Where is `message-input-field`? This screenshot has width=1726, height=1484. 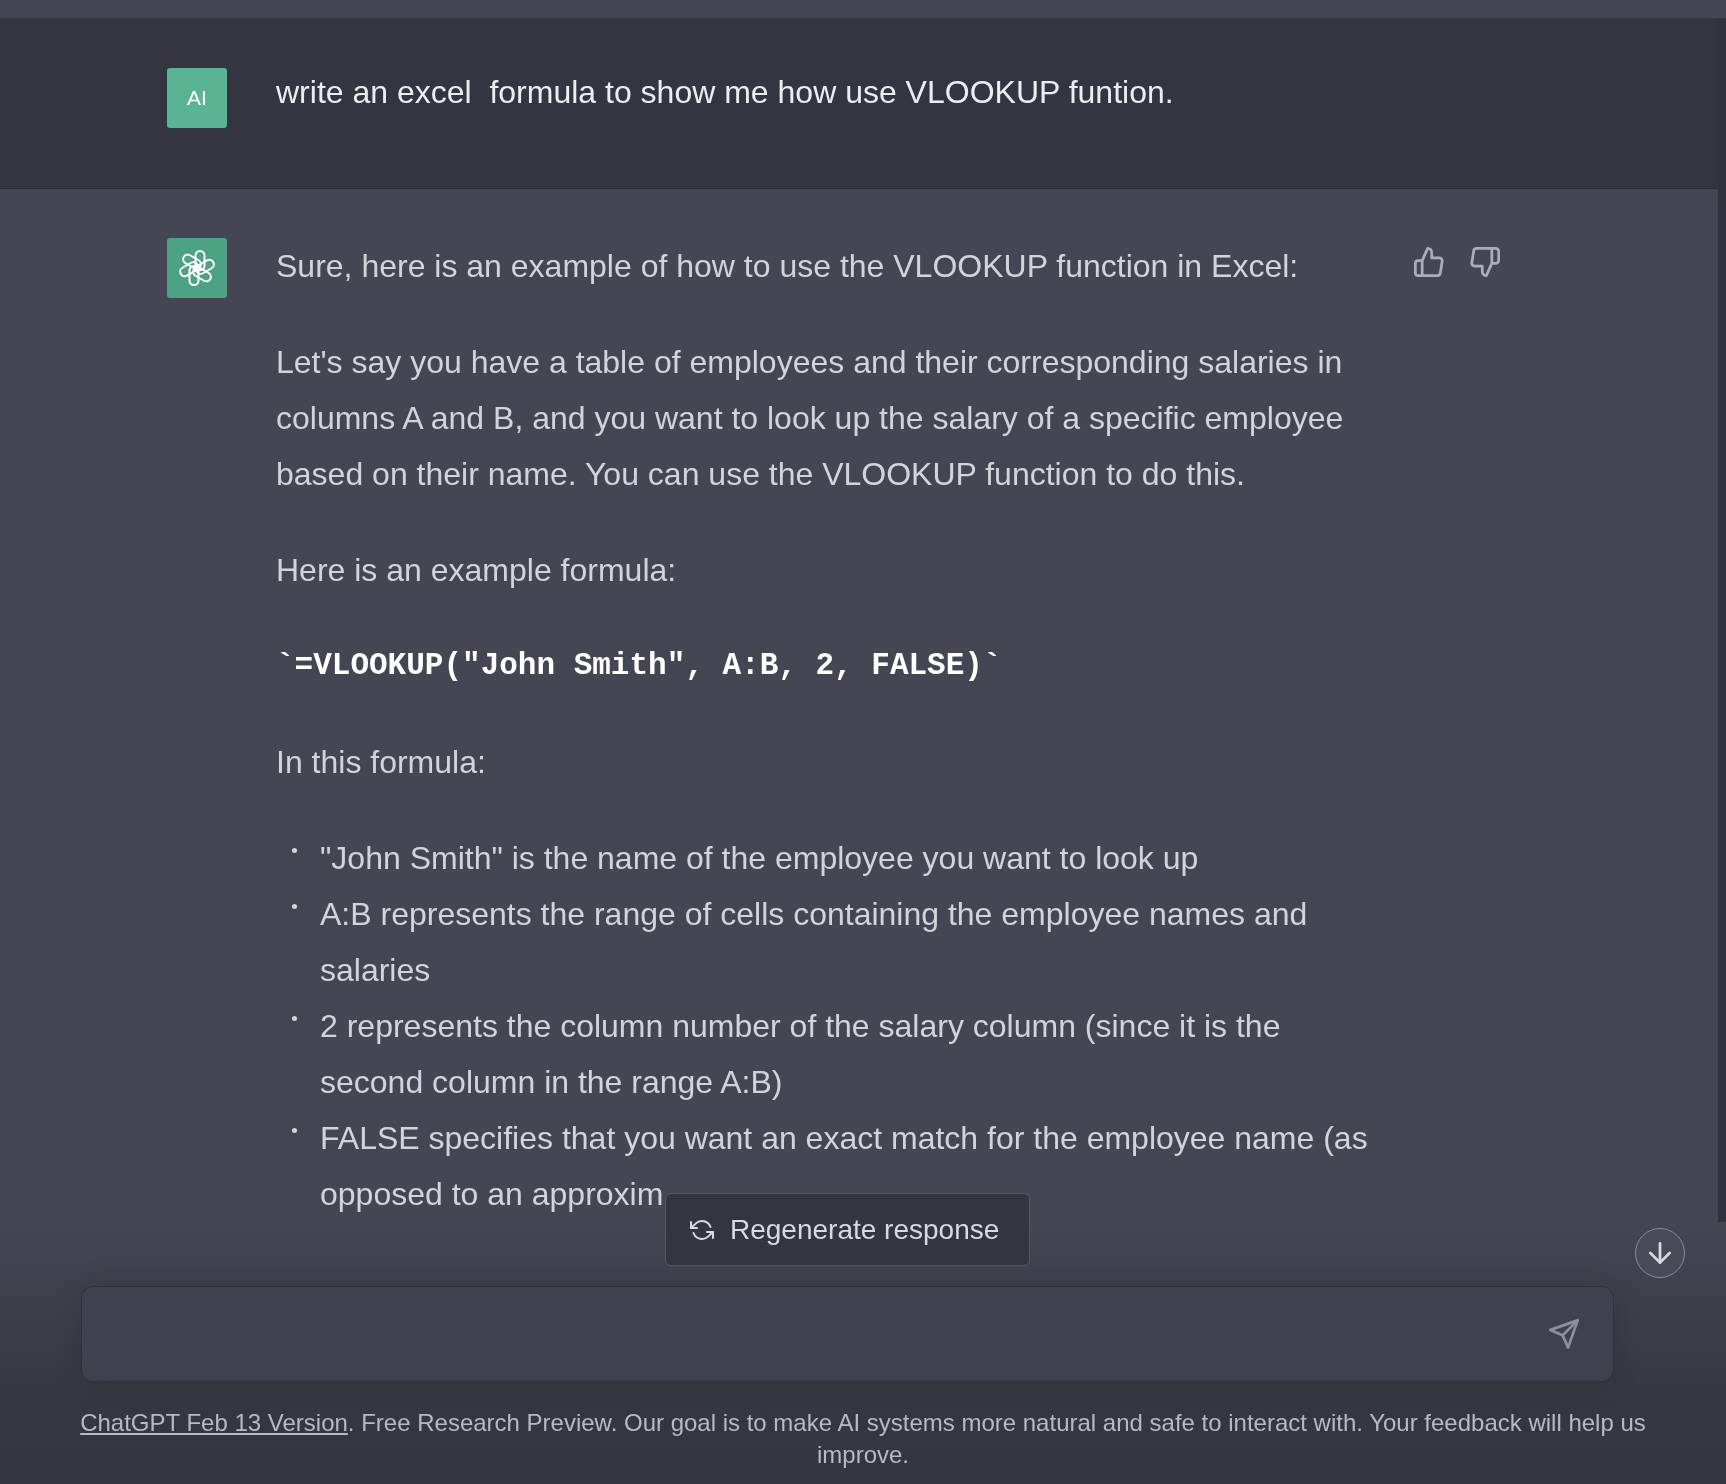
message-input-field is located at coordinates (847, 1334).